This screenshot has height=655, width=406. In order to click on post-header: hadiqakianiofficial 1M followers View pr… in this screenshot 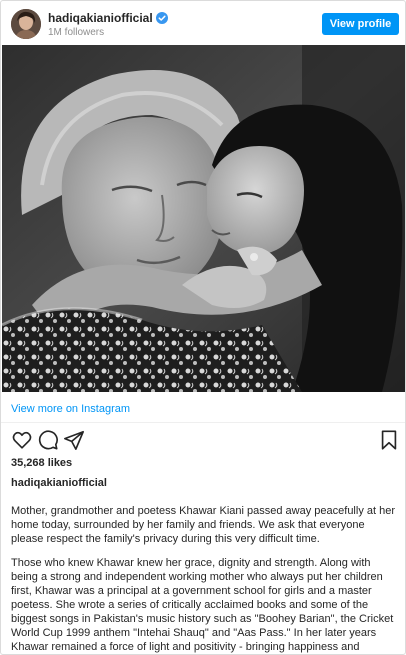, I will do `click(203, 23)`.